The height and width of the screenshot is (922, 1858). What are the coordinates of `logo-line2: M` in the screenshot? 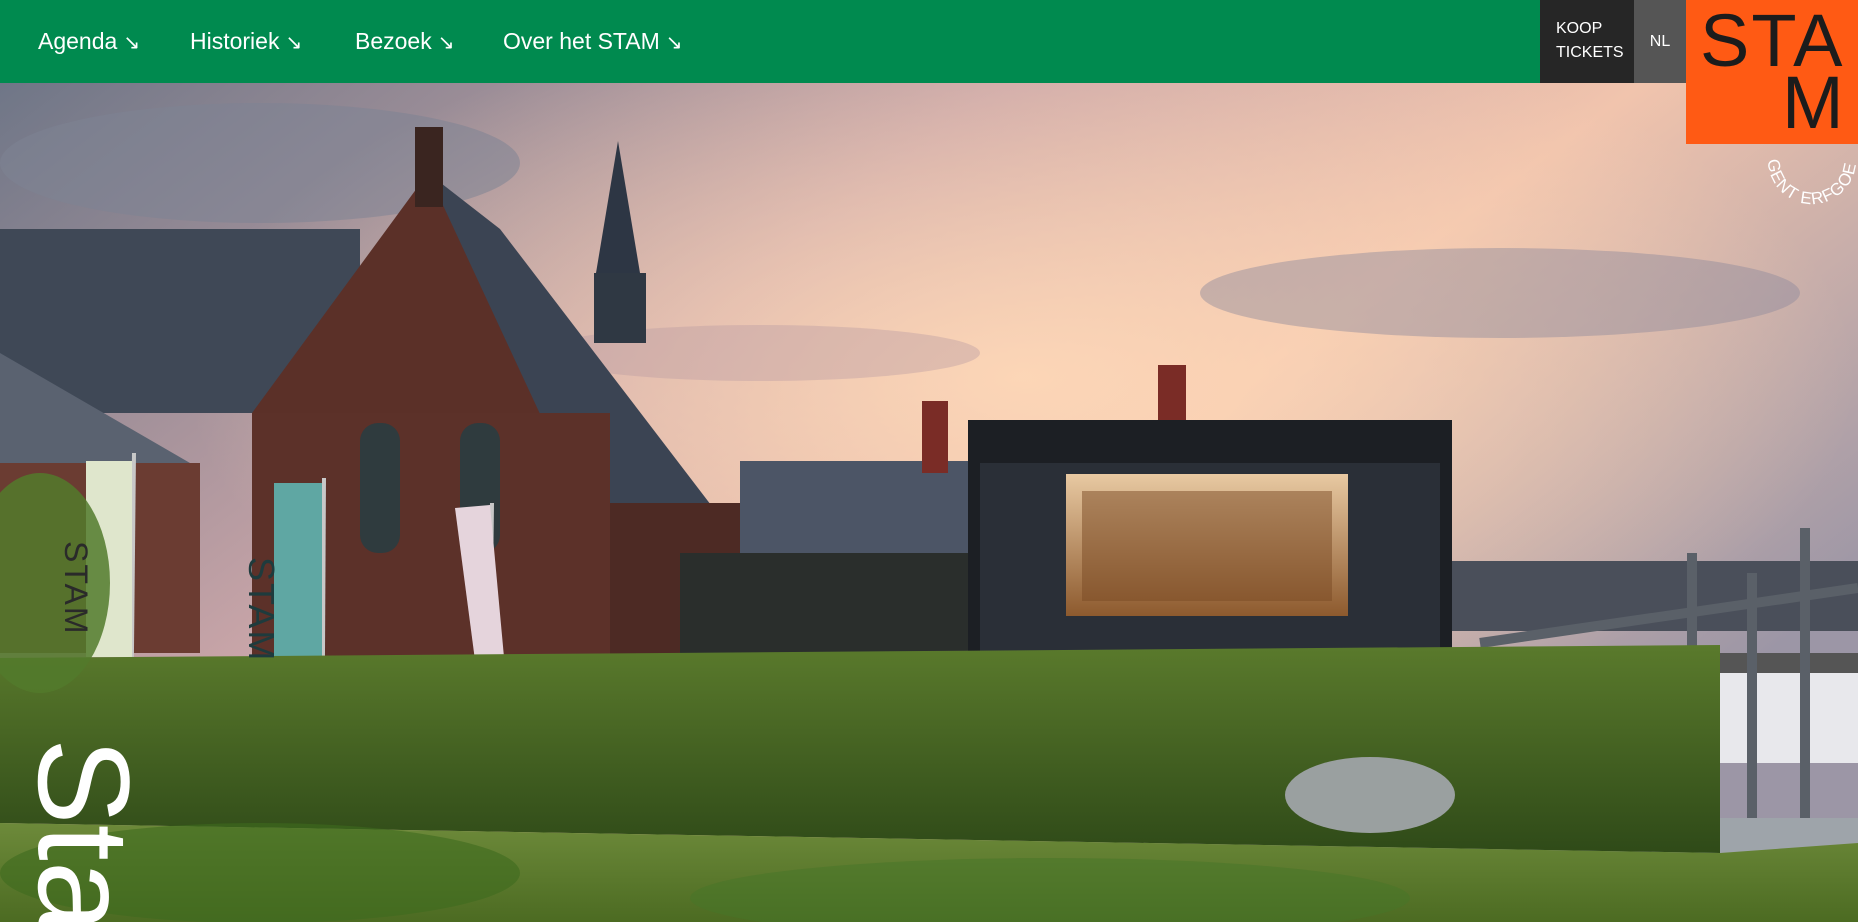 It's located at (1813, 102).